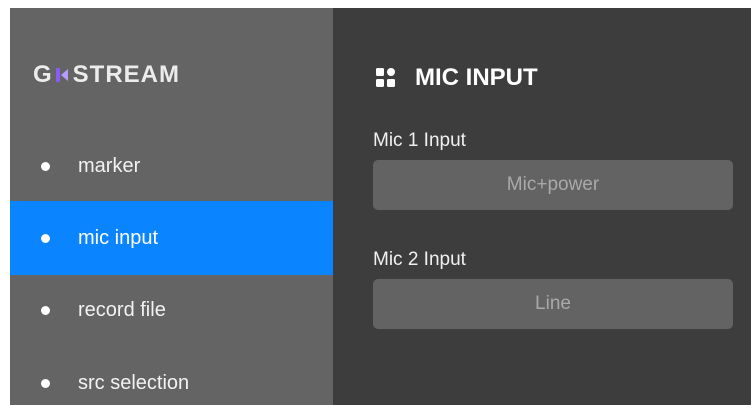 The image size is (751, 405). I want to click on sidebar-item-label: record file, so click(122, 309).